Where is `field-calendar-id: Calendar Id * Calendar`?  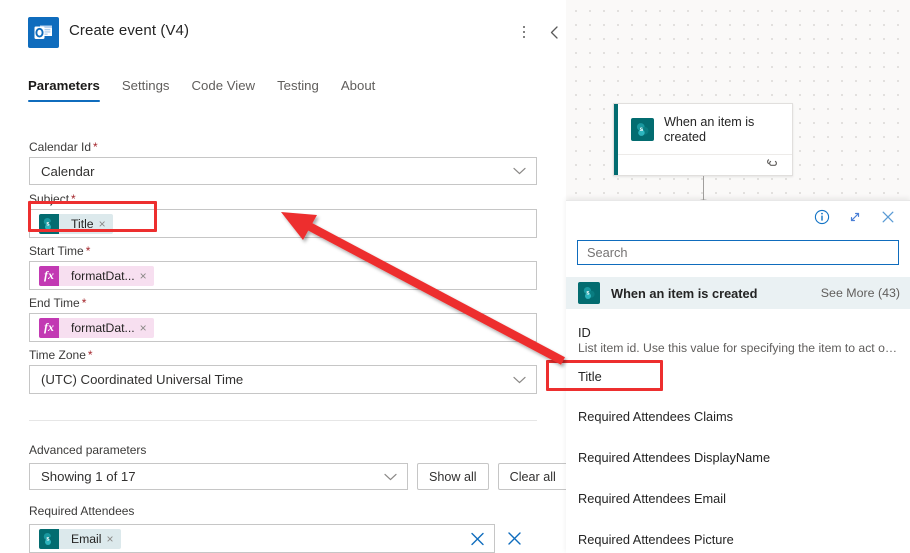 field-calendar-id: Calendar Id * Calendar is located at coordinates (283, 162).